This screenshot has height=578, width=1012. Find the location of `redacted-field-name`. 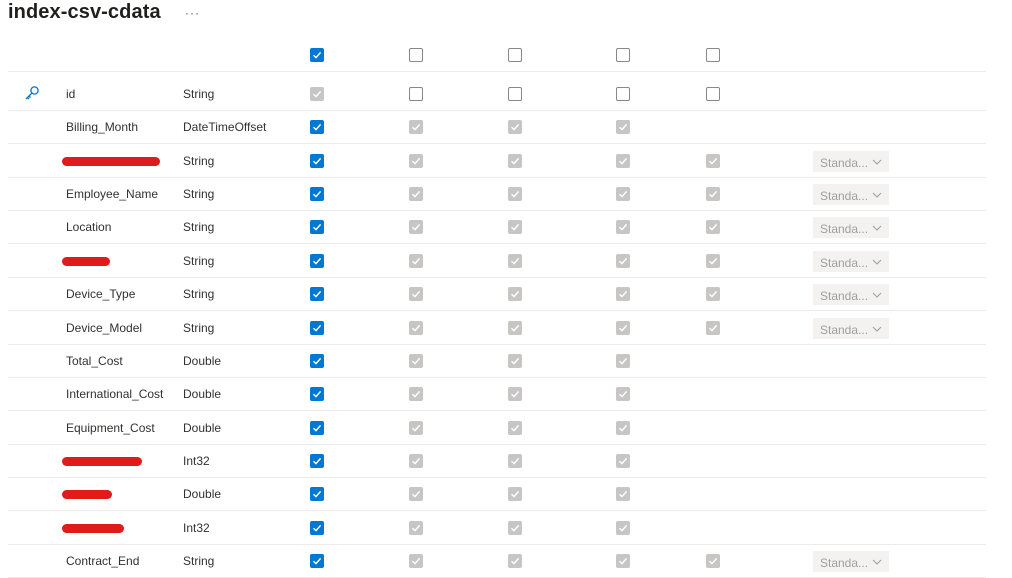

redacted-field-name is located at coordinates (93, 528).